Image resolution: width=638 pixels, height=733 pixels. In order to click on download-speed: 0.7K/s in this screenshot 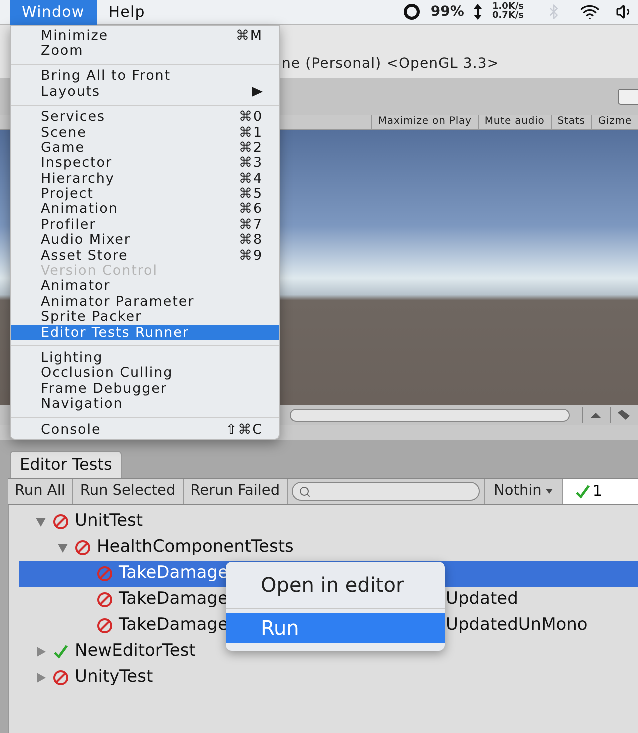, I will do `click(508, 16)`.